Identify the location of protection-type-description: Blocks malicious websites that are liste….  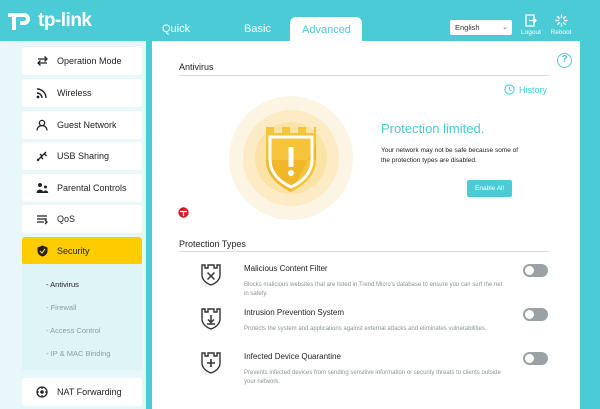
(373, 289).